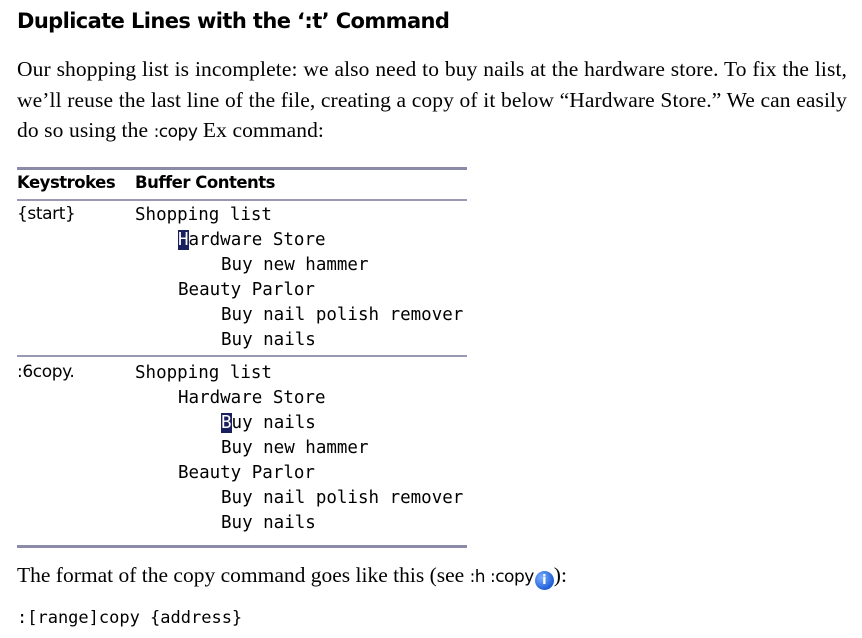  What do you see at coordinates (46, 372) in the screenshot?
I see `keystroke-cell: :6copy.` at bounding box center [46, 372].